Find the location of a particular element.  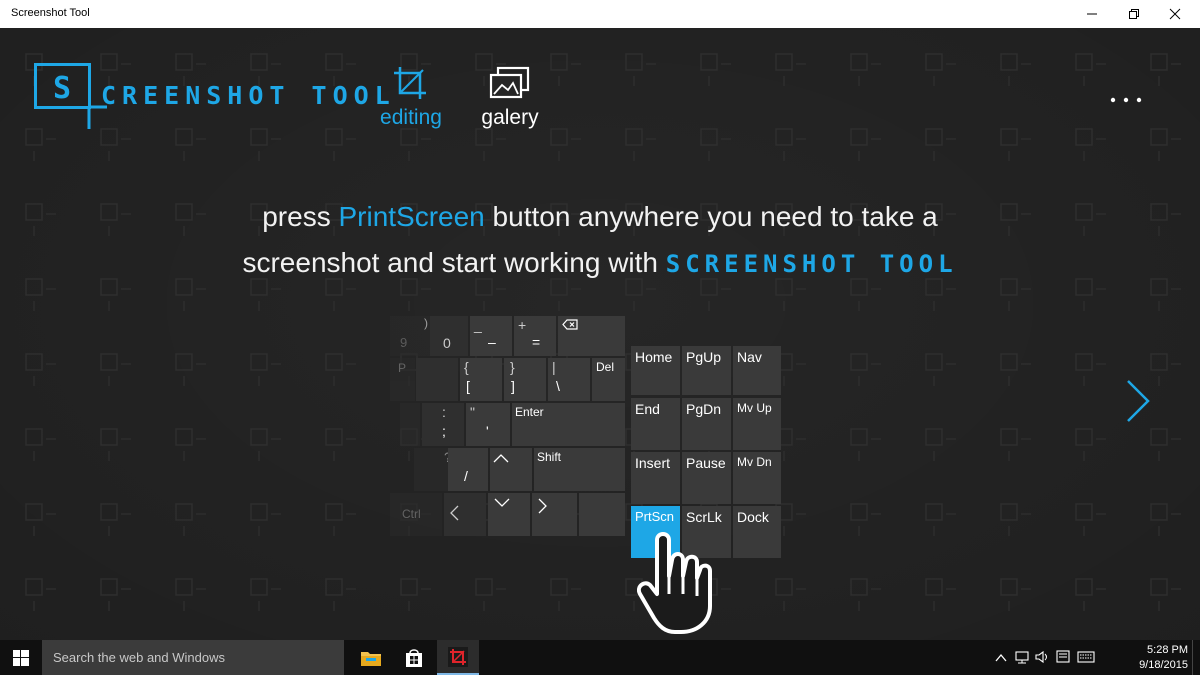

crop-icon is located at coordinates (410, 83).